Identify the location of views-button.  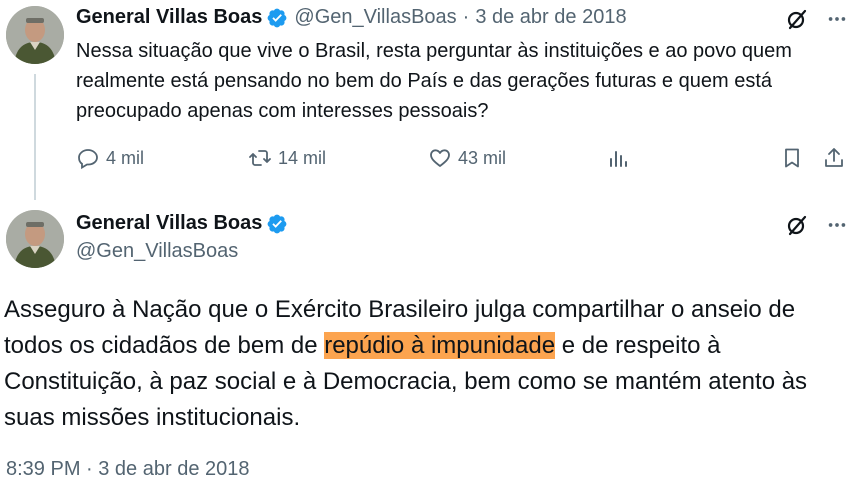
(621, 158).